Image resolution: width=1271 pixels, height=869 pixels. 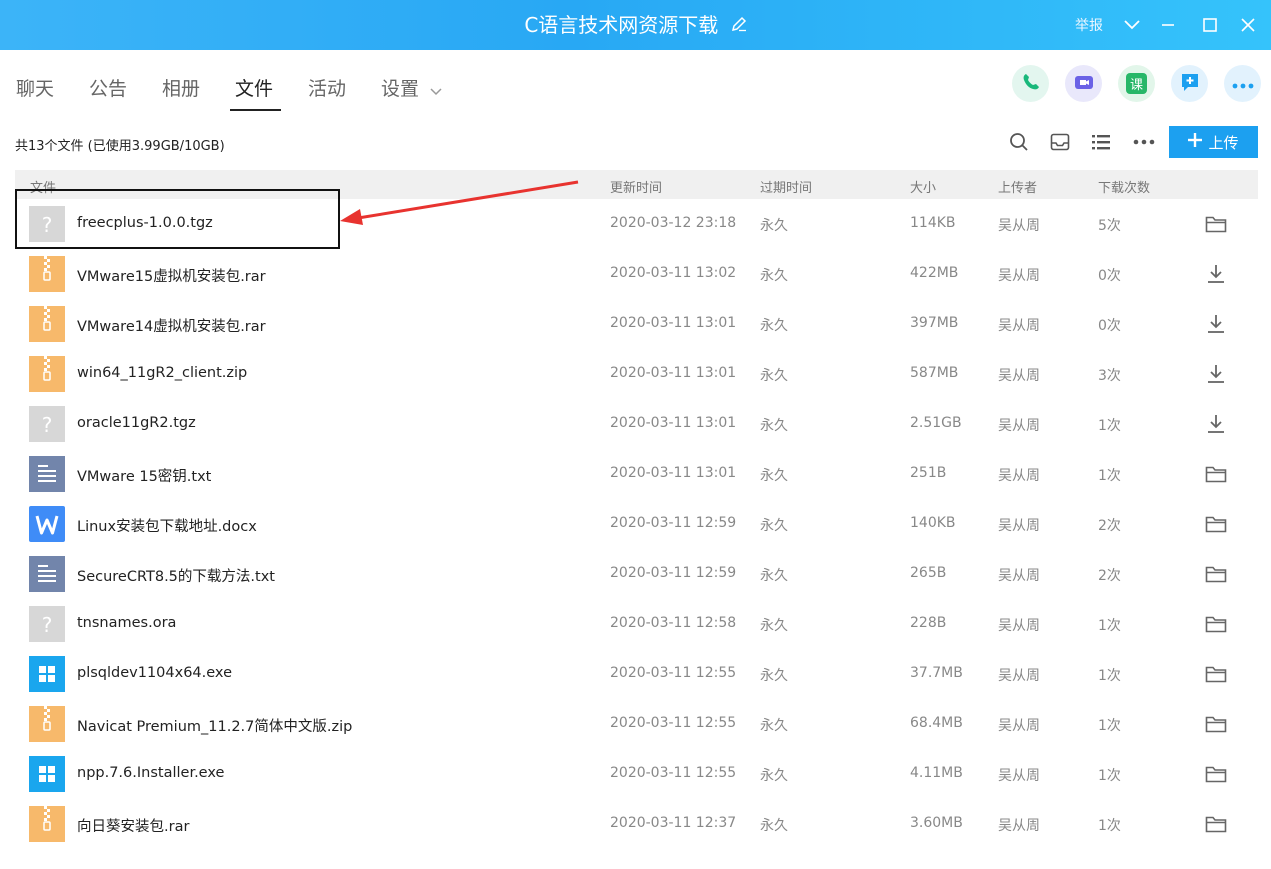 What do you see at coordinates (673, 273) in the screenshot?
I see `file-updated: 2020-03-11 13:02` at bounding box center [673, 273].